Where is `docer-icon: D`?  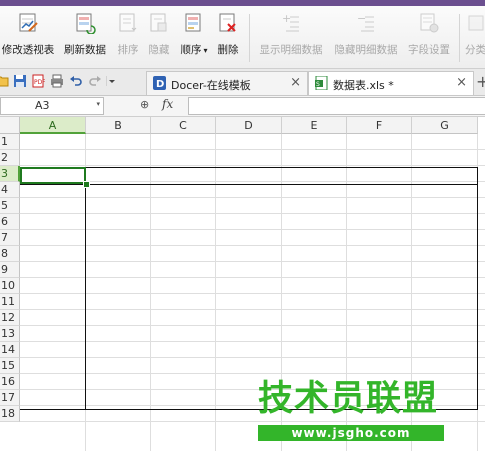
docer-icon: D is located at coordinates (159, 83).